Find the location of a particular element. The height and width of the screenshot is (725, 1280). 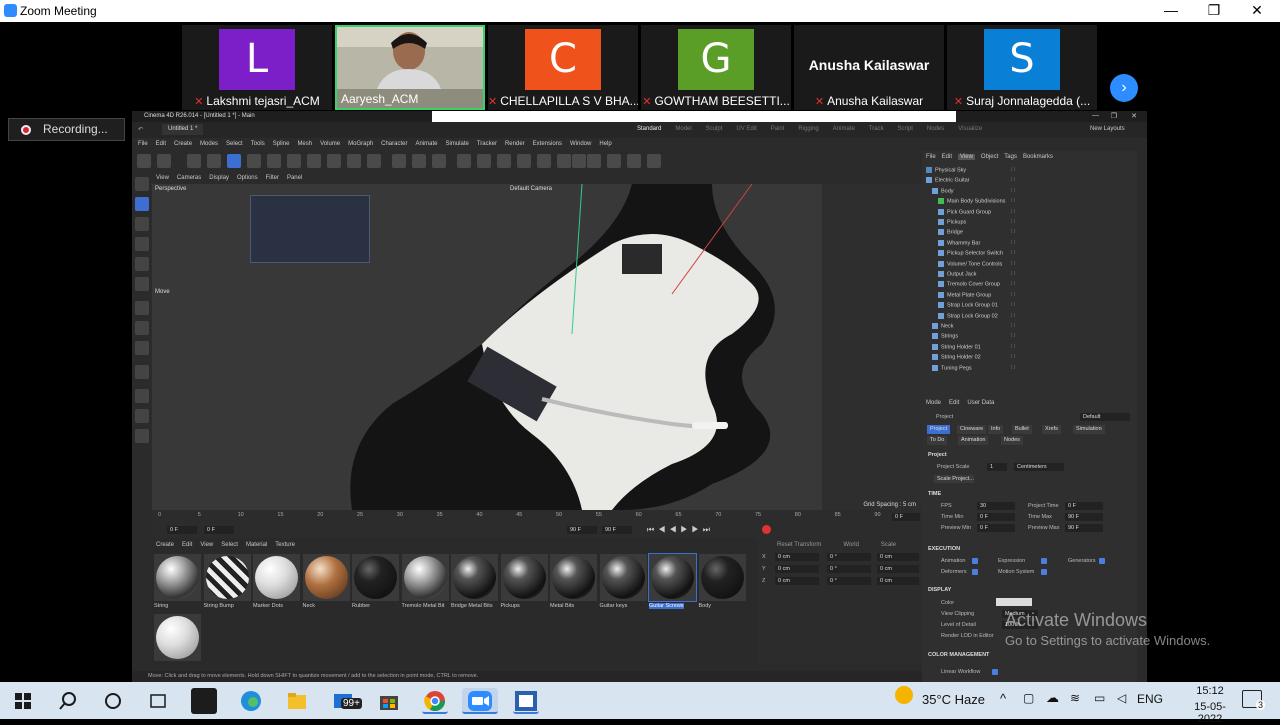

onedrive-icon: ☁ is located at coordinates (1052, 698).